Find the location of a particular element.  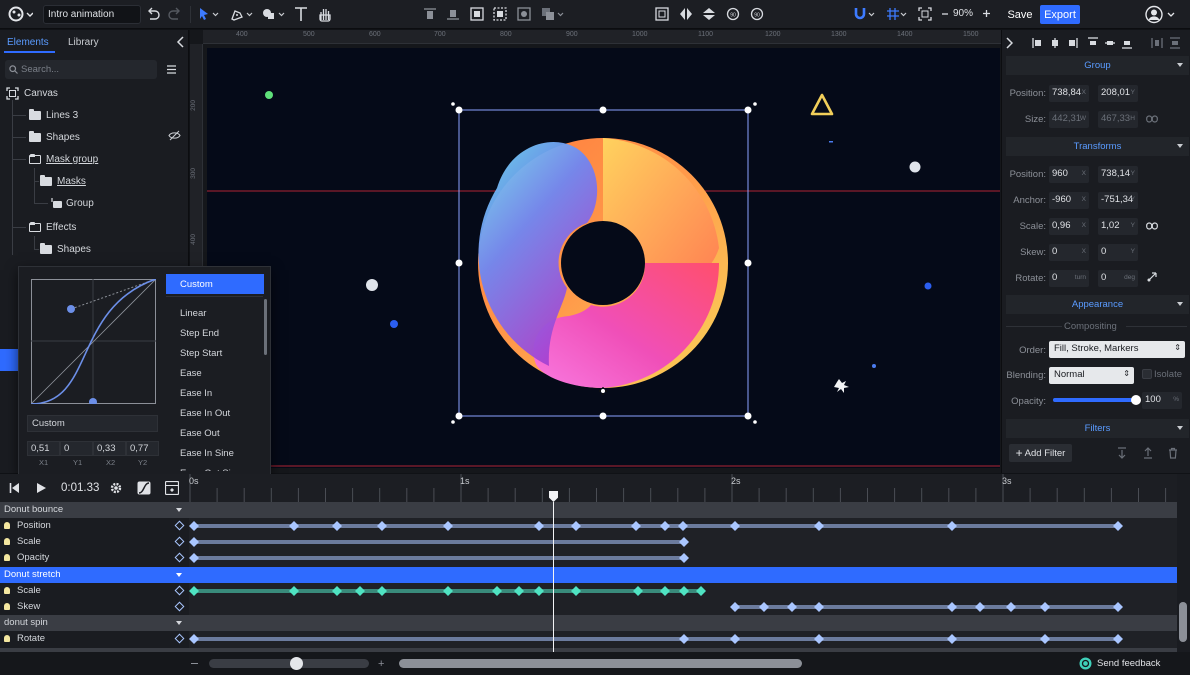

bezier-curve-editor is located at coordinates (93, 341).